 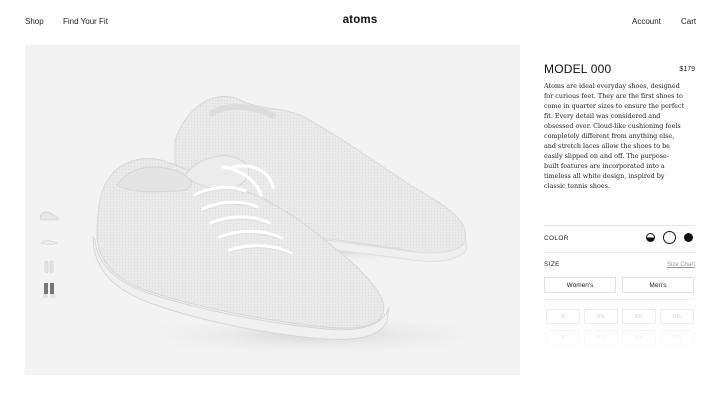 I want to click on thumbnail-side-view, so click(x=49, y=215).